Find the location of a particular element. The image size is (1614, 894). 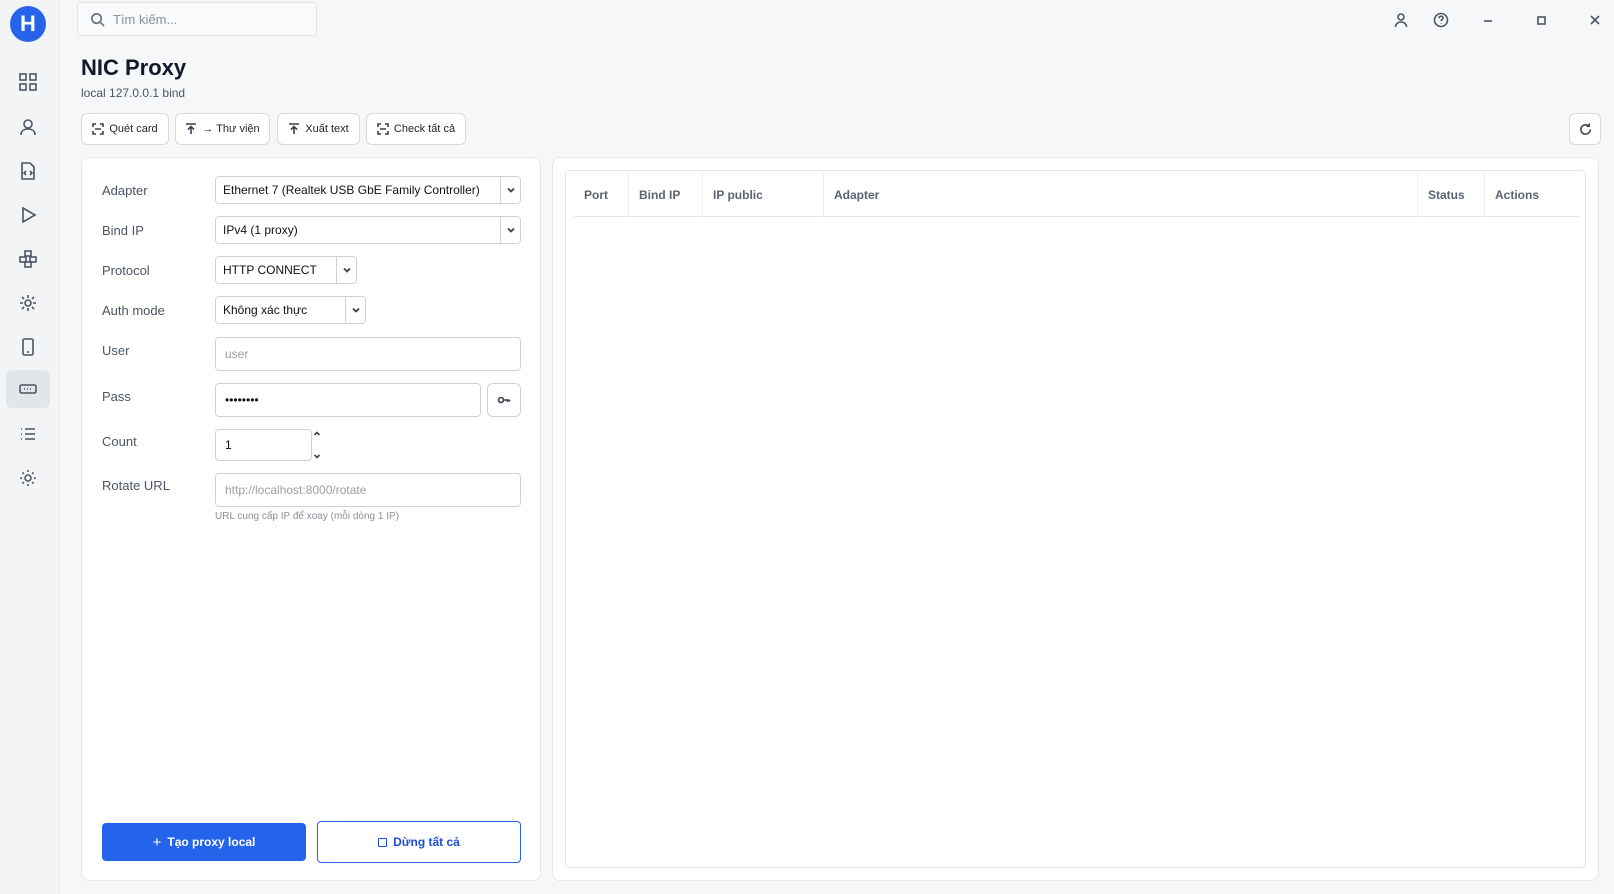

toggle-password-button is located at coordinates (504, 400).